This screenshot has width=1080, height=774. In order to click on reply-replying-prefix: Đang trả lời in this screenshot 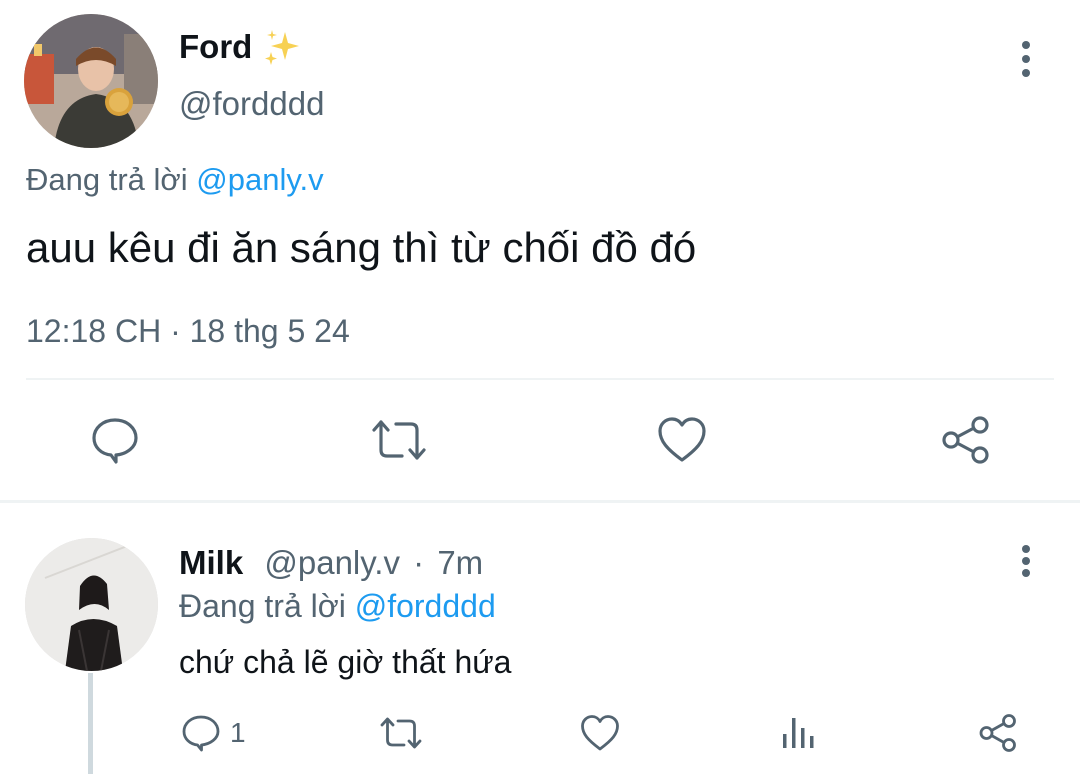, I will do `click(262, 606)`.